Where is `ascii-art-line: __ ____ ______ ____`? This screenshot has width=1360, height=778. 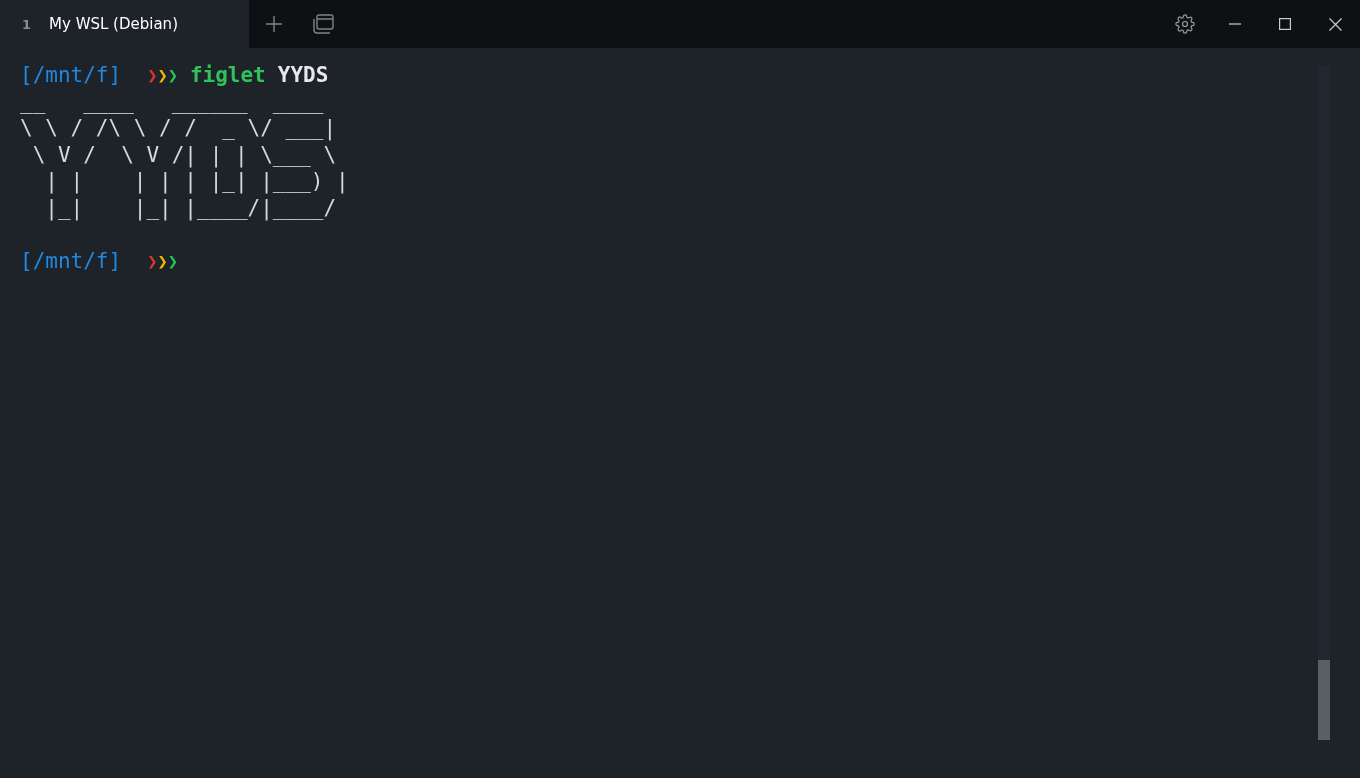
ascii-art-line: __ ____ ______ ____ is located at coordinates (172, 101).